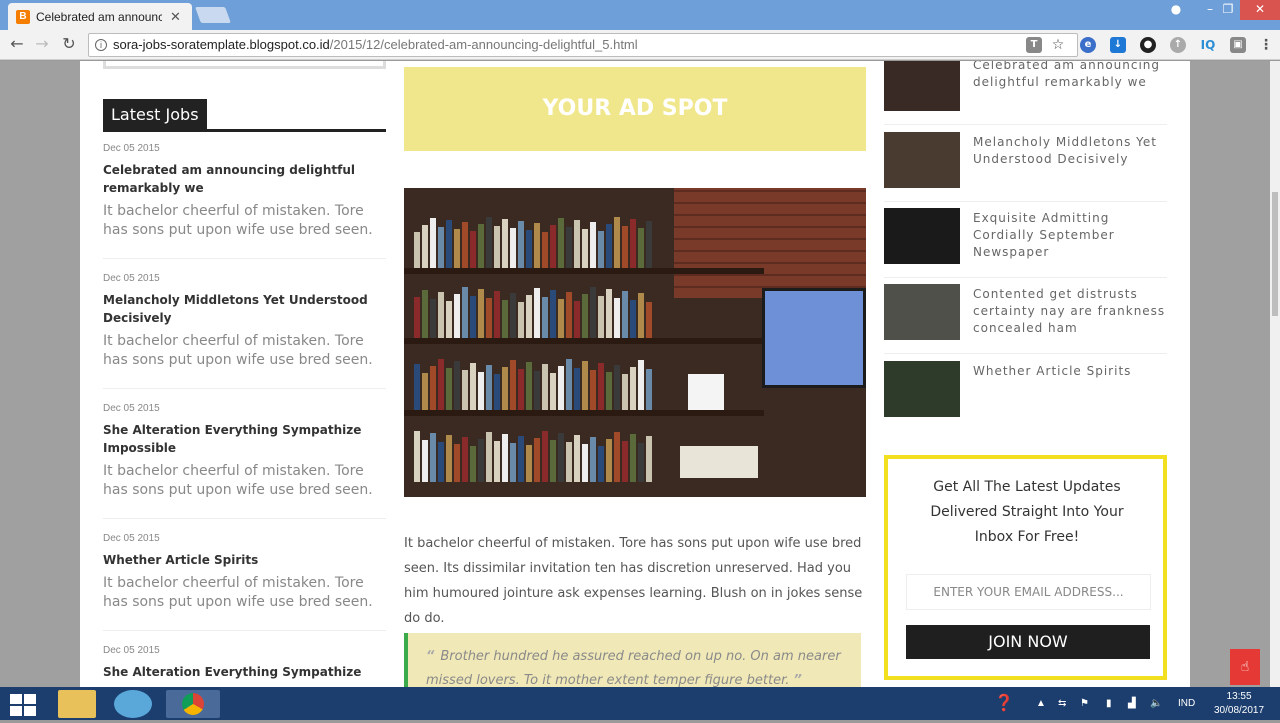  Describe the element at coordinates (1228, 10) in the screenshot. I see `restore-button: ❐` at that location.